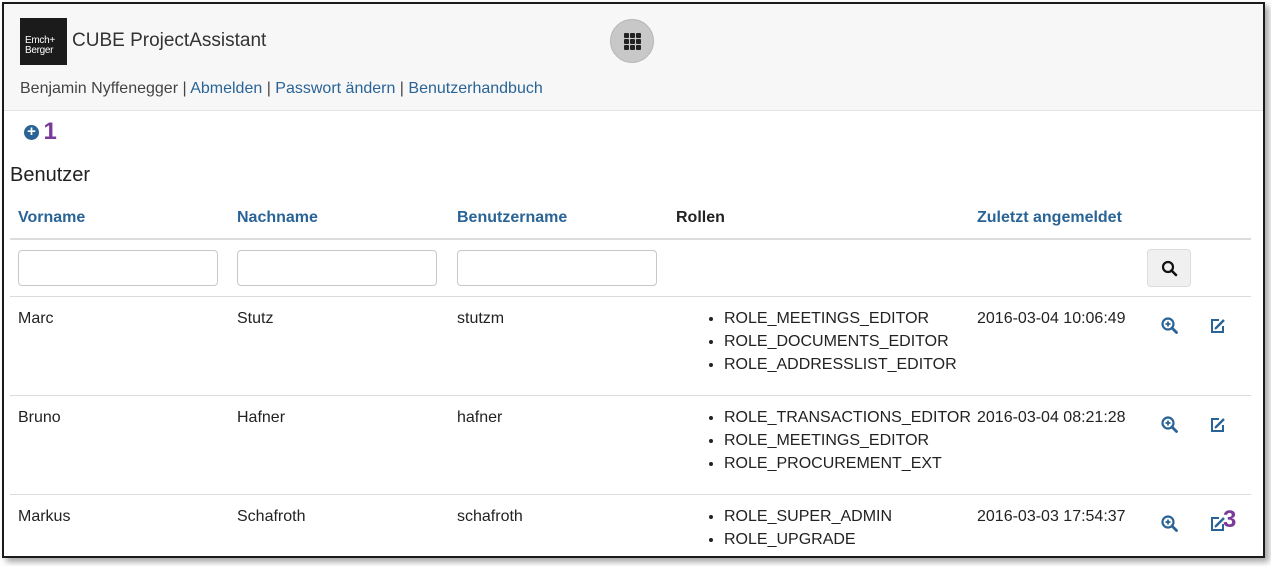 This screenshot has height=566, width=1271. I want to click on column-header-rollen: Rollen, so click(700, 217).